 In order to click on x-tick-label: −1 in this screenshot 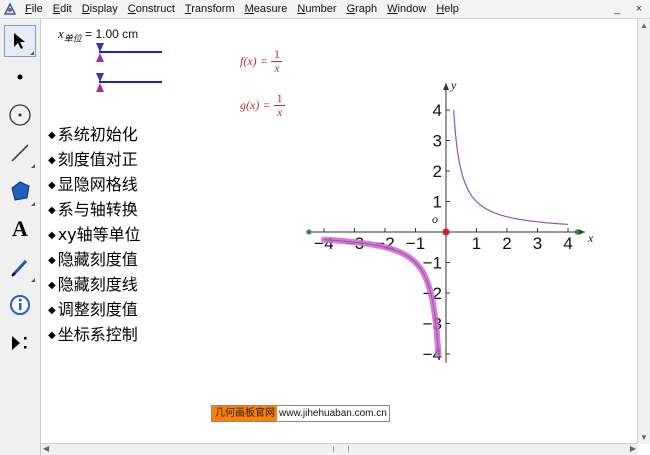, I will do `click(415, 243)`.